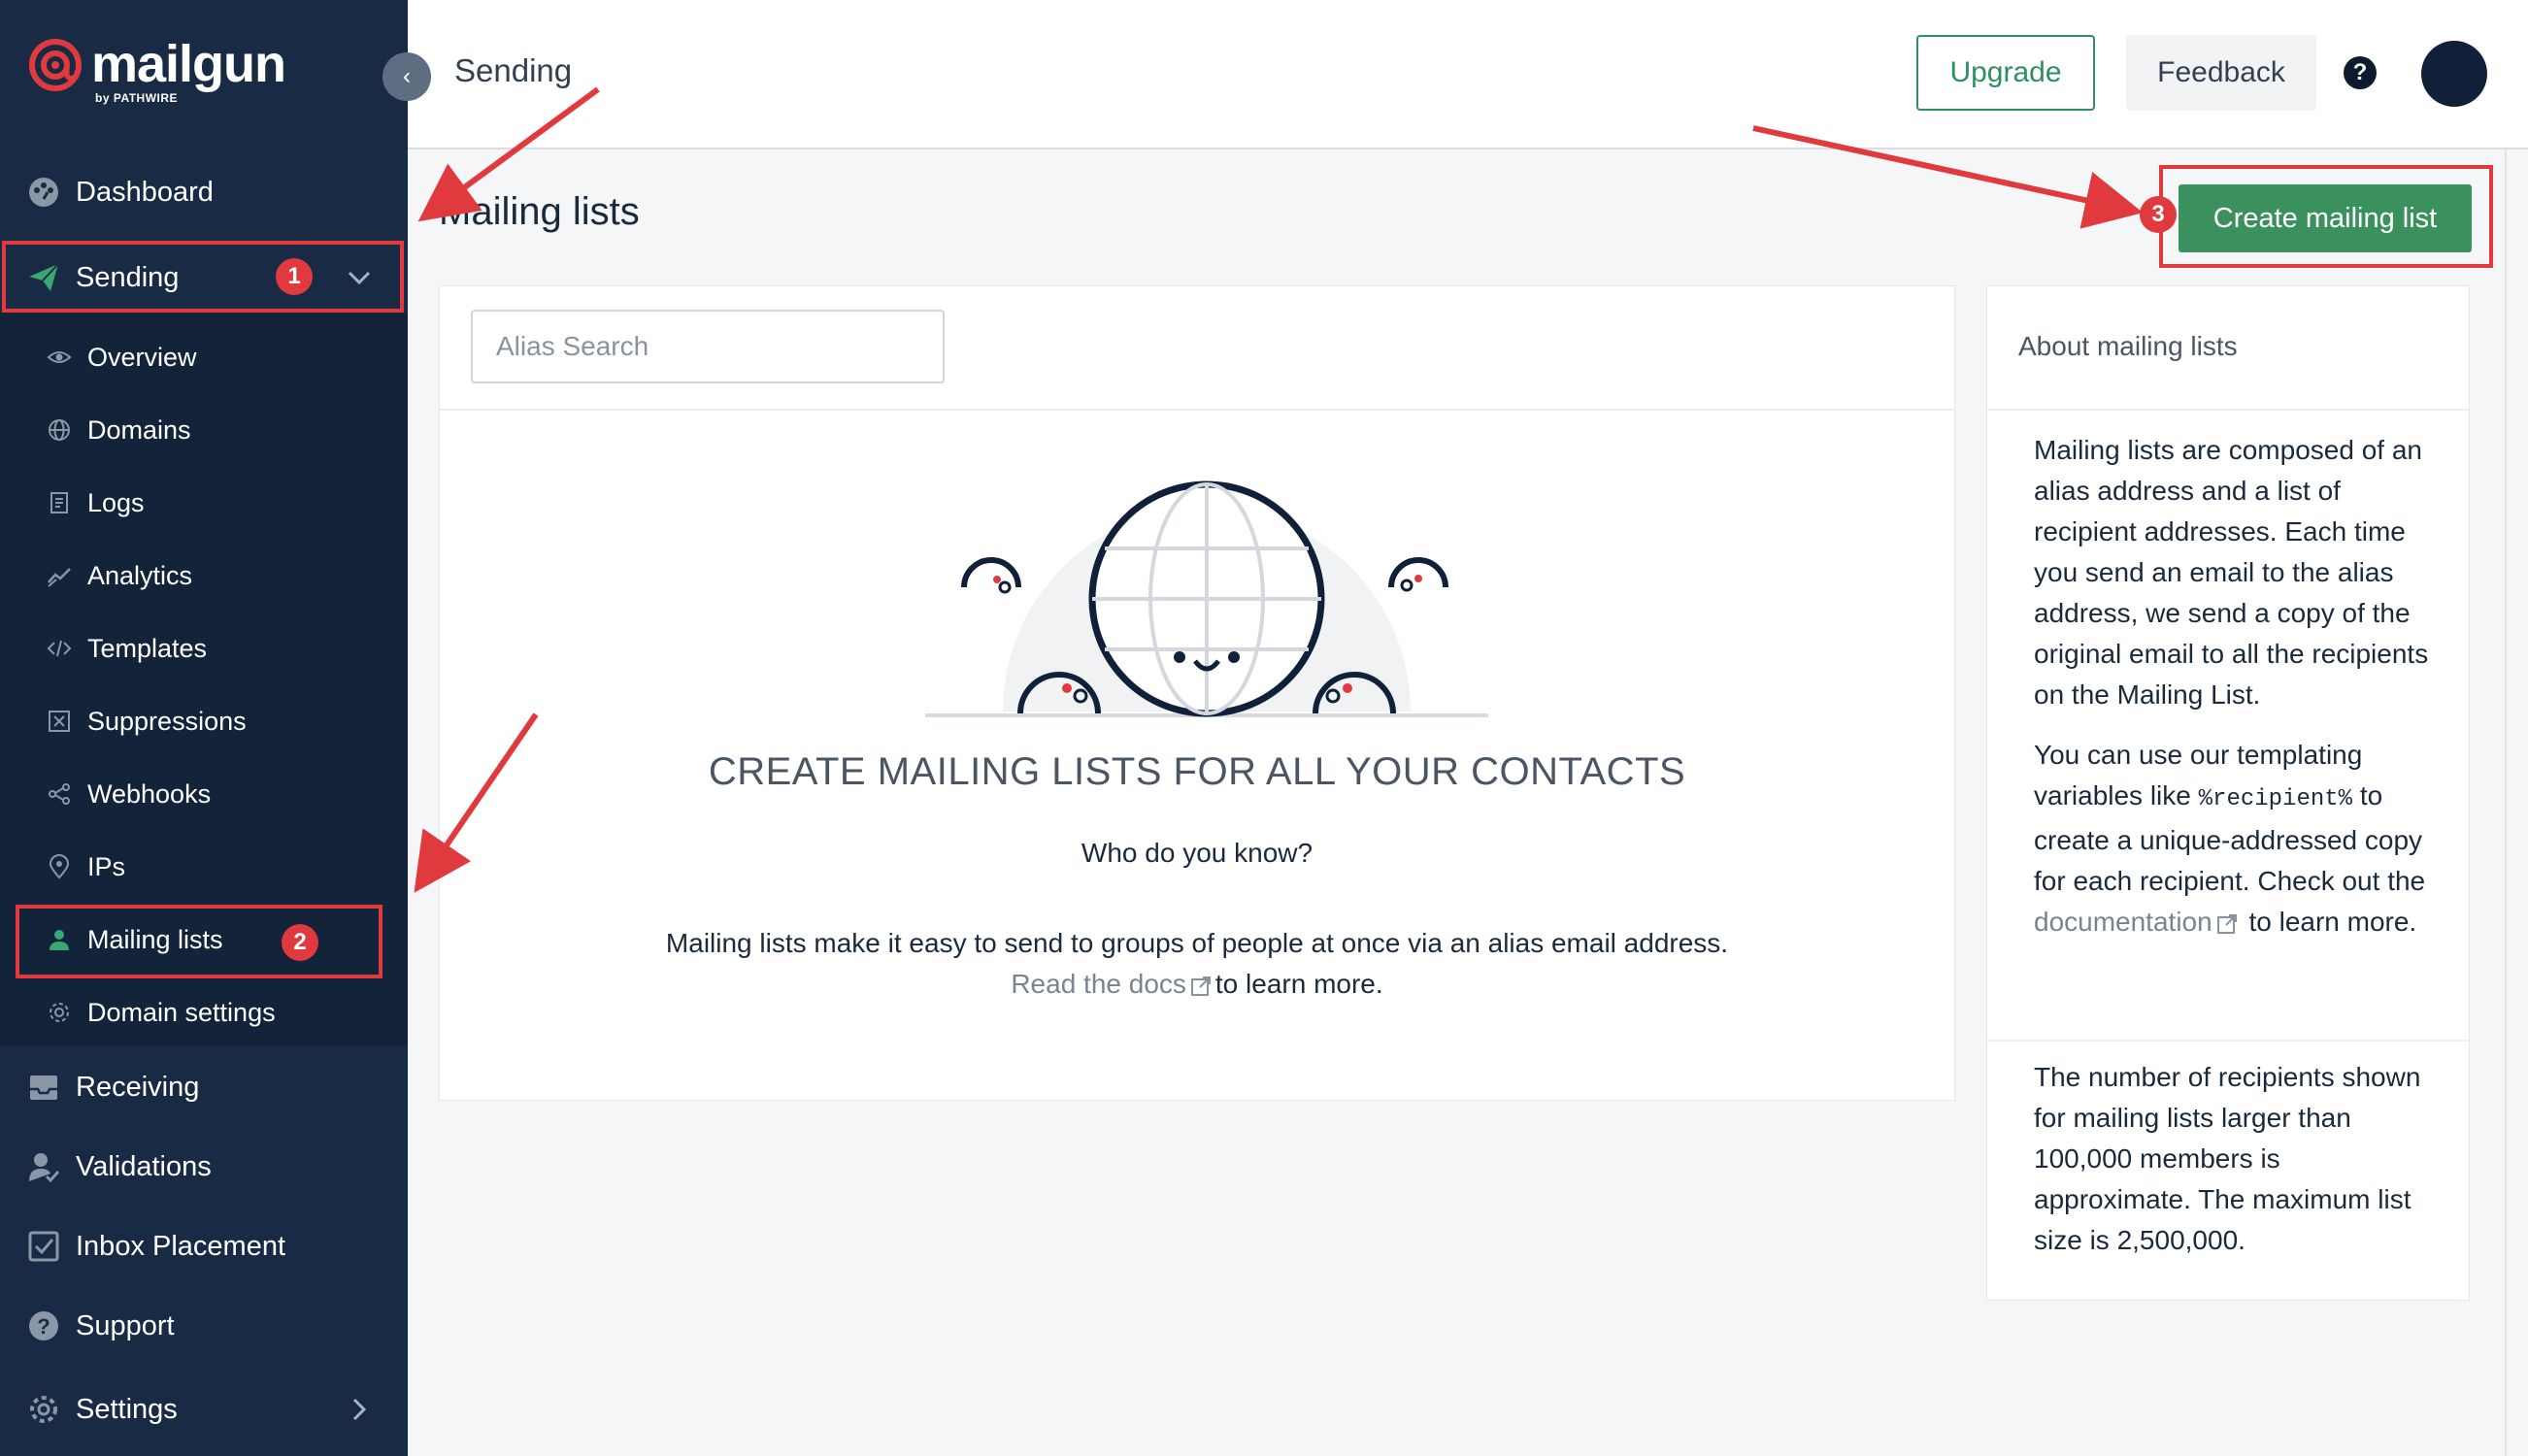 This screenshot has width=2528, height=1456. Describe the element at coordinates (2128, 346) in the screenshot. I see `about-panel-title: About mailing lists` at that location.